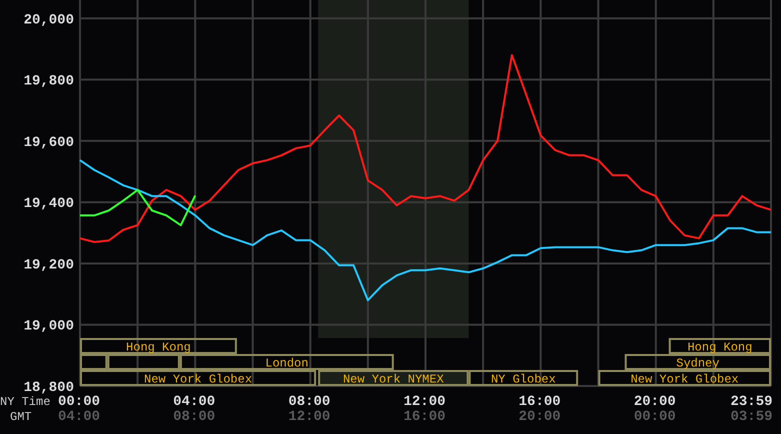 This screenshot has height=434, width=781. I want to click on y-axis-label: 18,800, so click(49, 388).